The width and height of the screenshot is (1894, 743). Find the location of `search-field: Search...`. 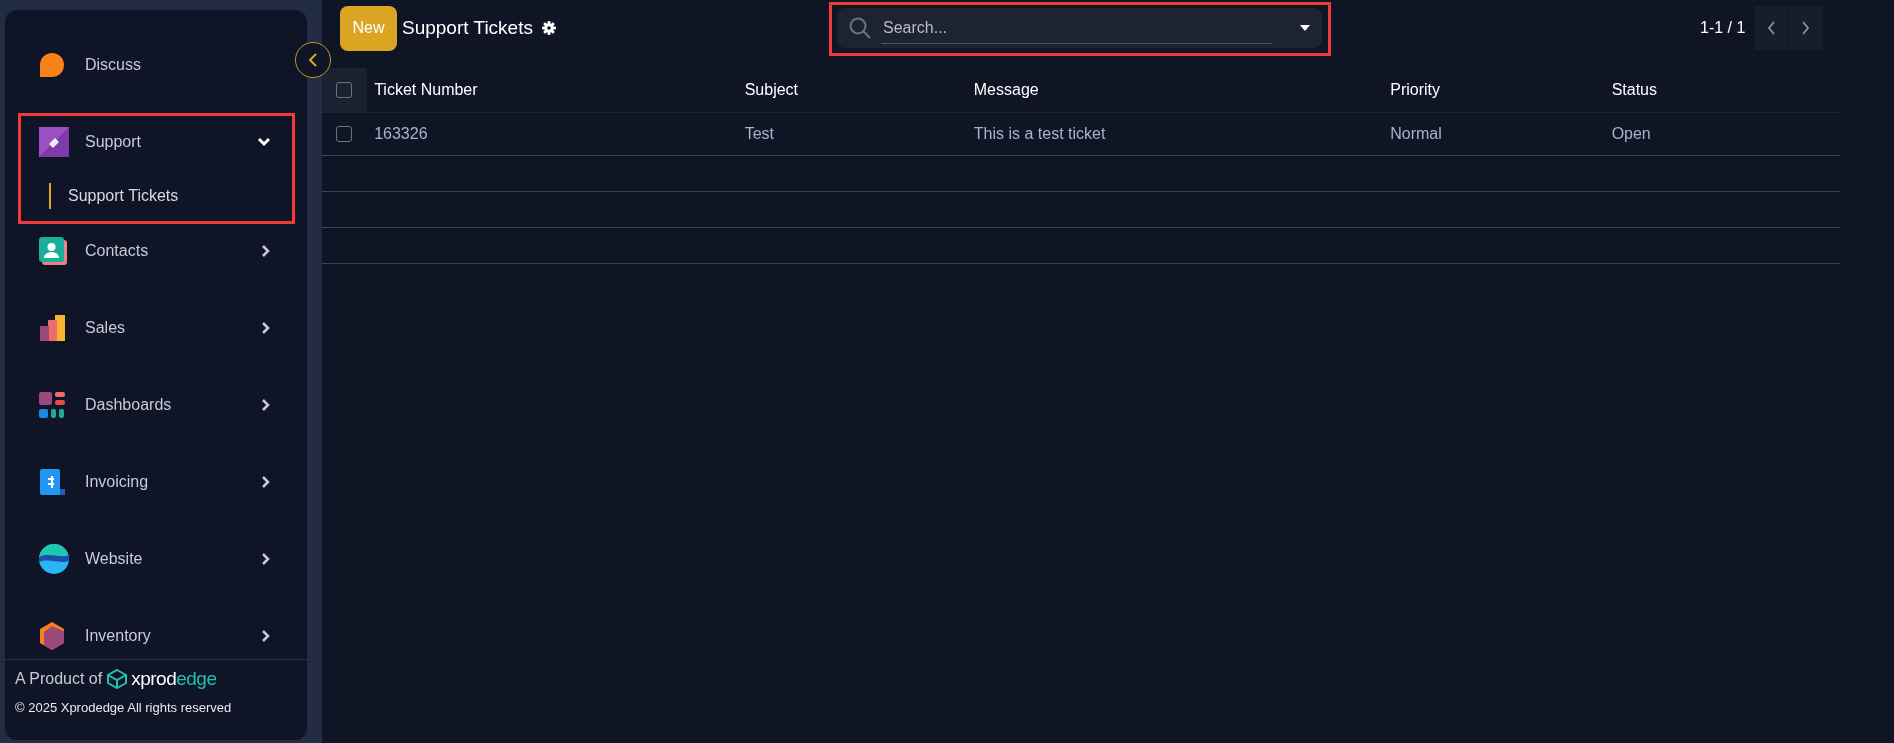

search-field: Search... is located at coordinates (1079, 28).